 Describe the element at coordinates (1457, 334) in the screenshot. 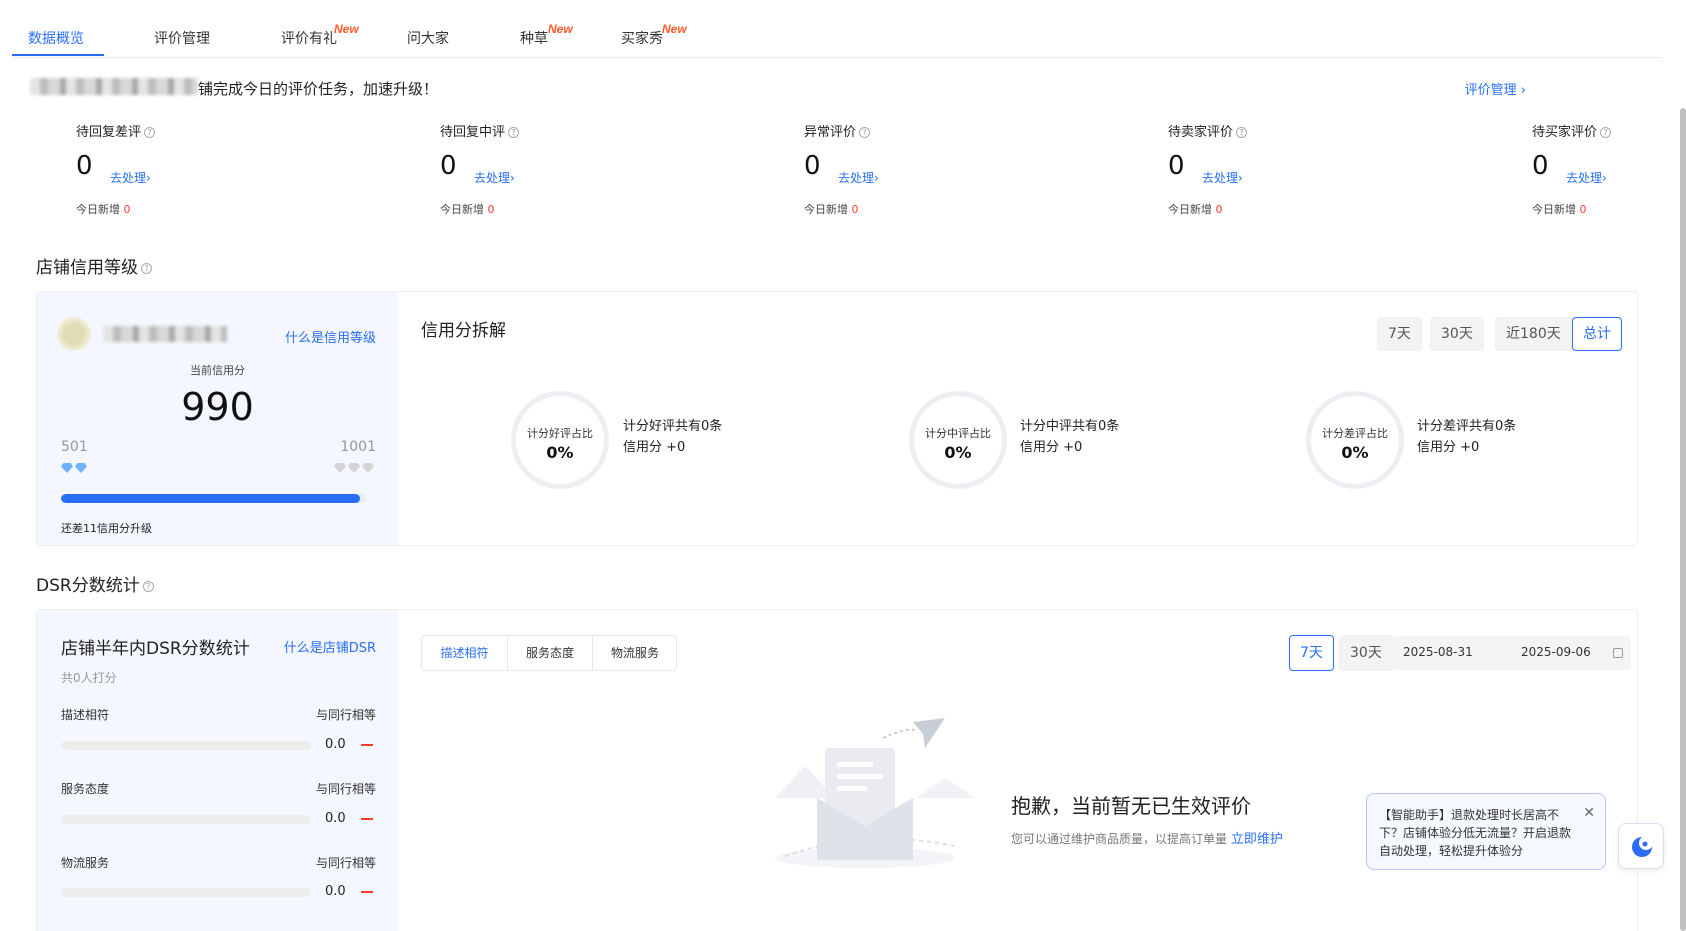

I see `period-30d-button: 30天` at that location.